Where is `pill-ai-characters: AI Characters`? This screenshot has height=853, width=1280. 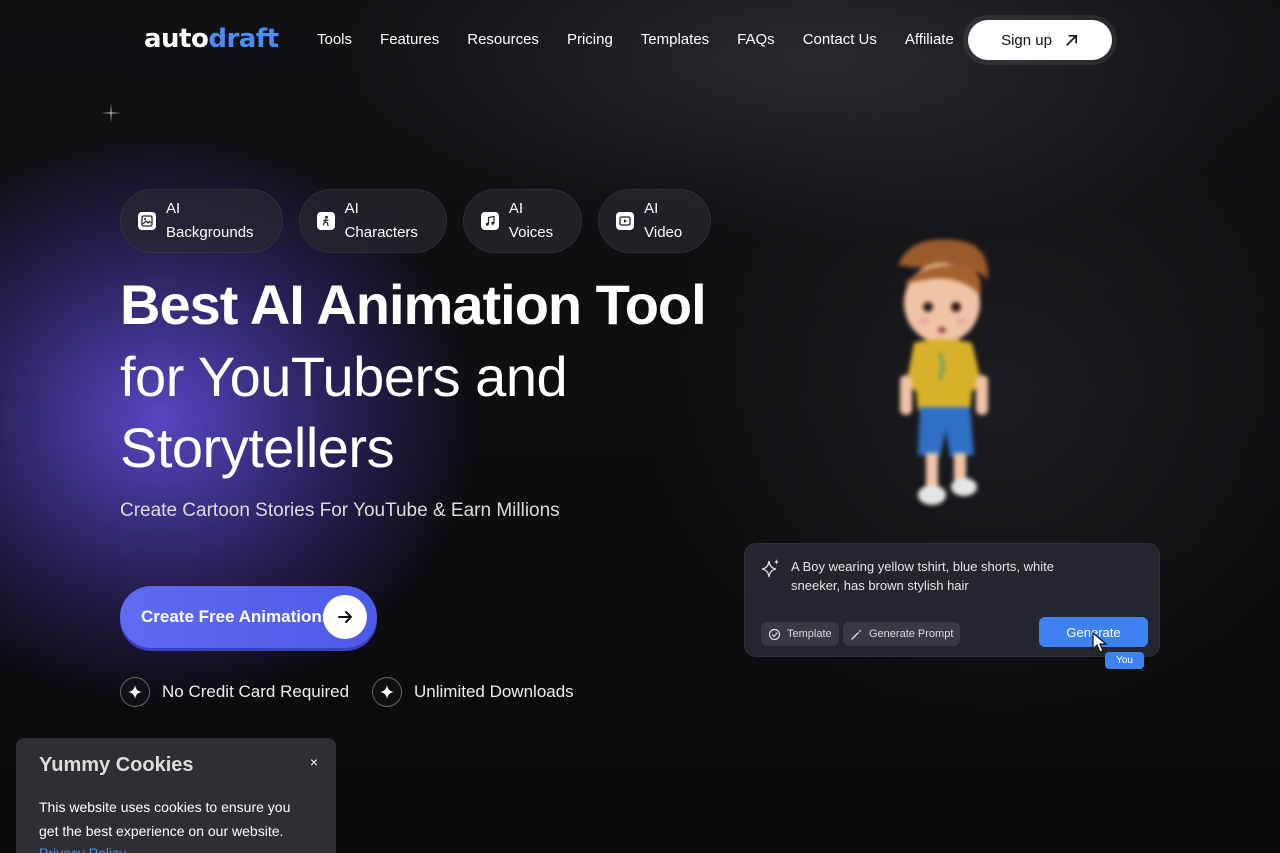 pill-ai-characters: AI Characters is located at coordinates (372, 221).